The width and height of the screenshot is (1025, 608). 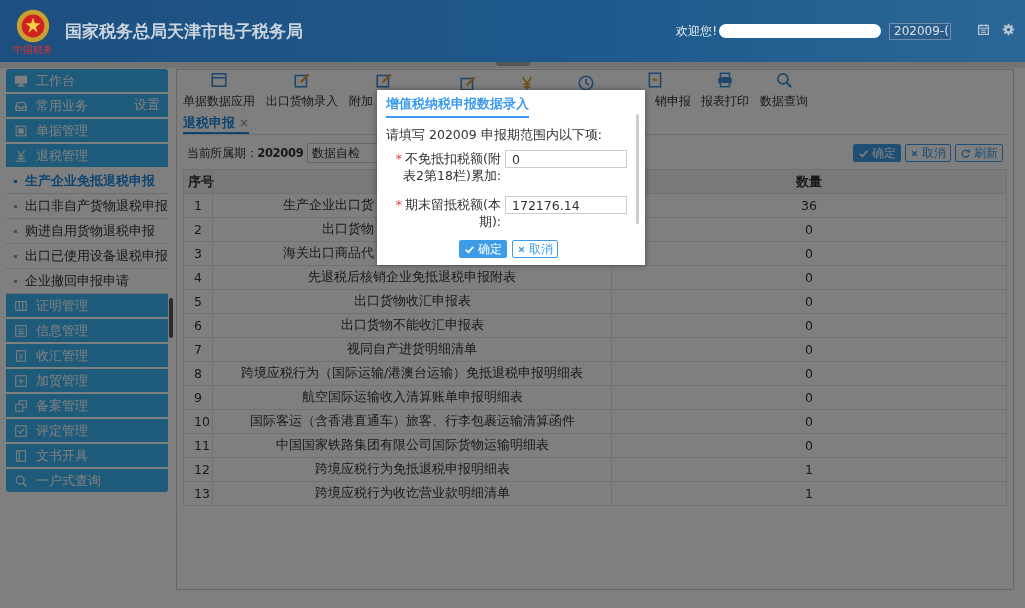 I want to click on table-cell: 跨境应税行为收讫营业款明细清单, so click(x=412, y=493).